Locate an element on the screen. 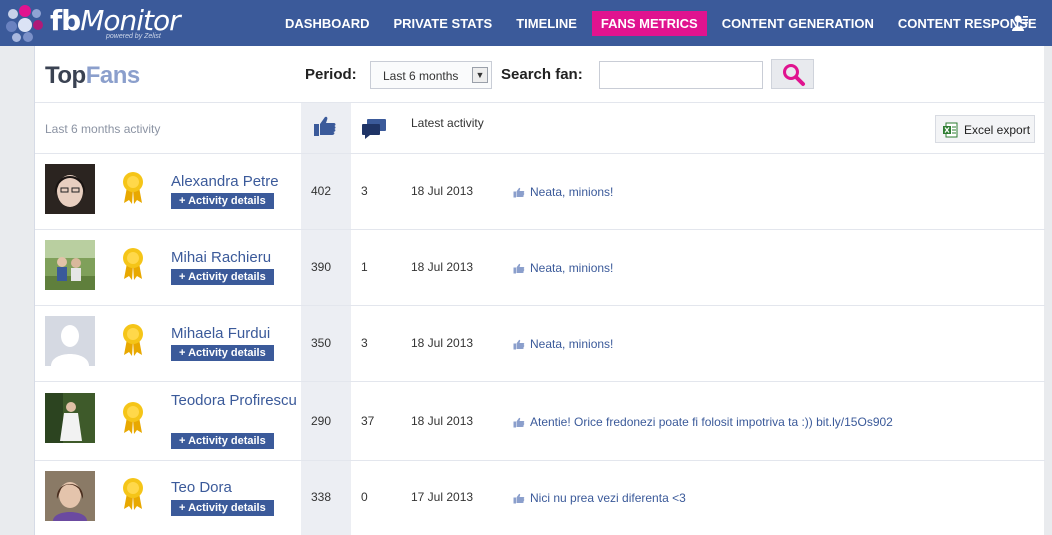  search-fan-input is located at coordinates (681, 75).